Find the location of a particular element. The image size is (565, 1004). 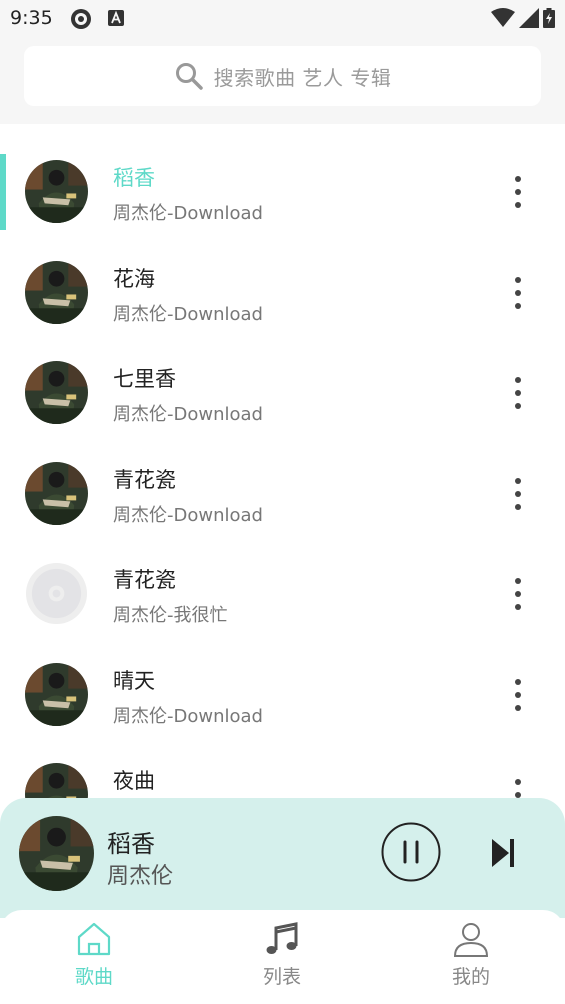

nav-label-songs: 歌曲 is located at coordinates (93, 977).